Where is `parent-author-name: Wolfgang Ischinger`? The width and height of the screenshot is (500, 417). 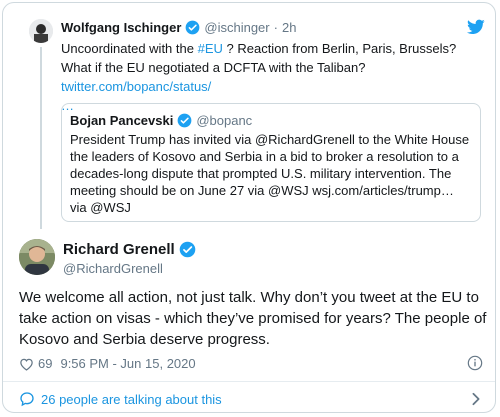
parent-author-name: Wolfgang Ischinger is located at coordinates (121, 27).